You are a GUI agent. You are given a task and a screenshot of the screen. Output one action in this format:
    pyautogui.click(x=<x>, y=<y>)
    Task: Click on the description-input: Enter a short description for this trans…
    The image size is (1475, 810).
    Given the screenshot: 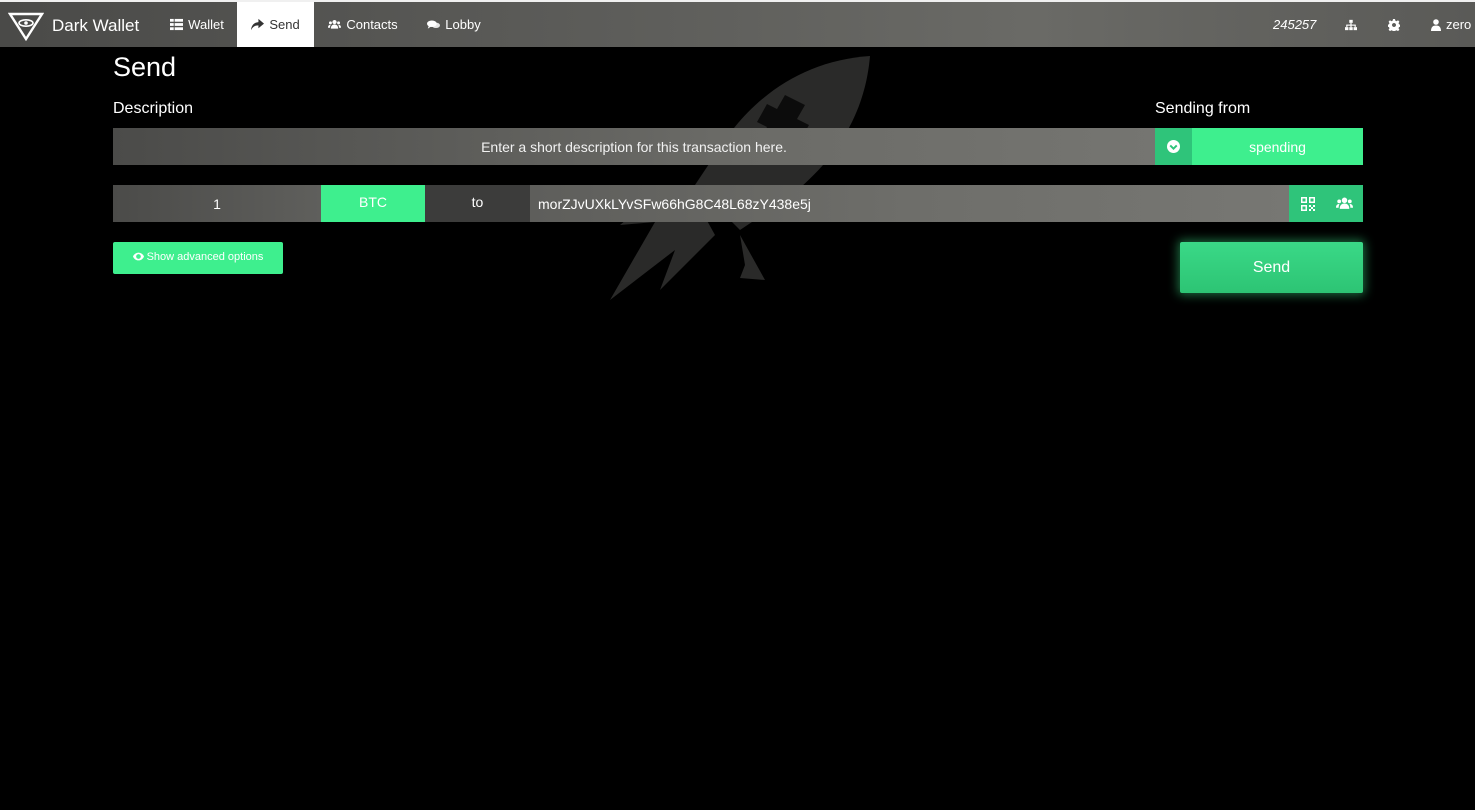 What is the action you would take?
    pyautogui.click(x=634, y=146)
    